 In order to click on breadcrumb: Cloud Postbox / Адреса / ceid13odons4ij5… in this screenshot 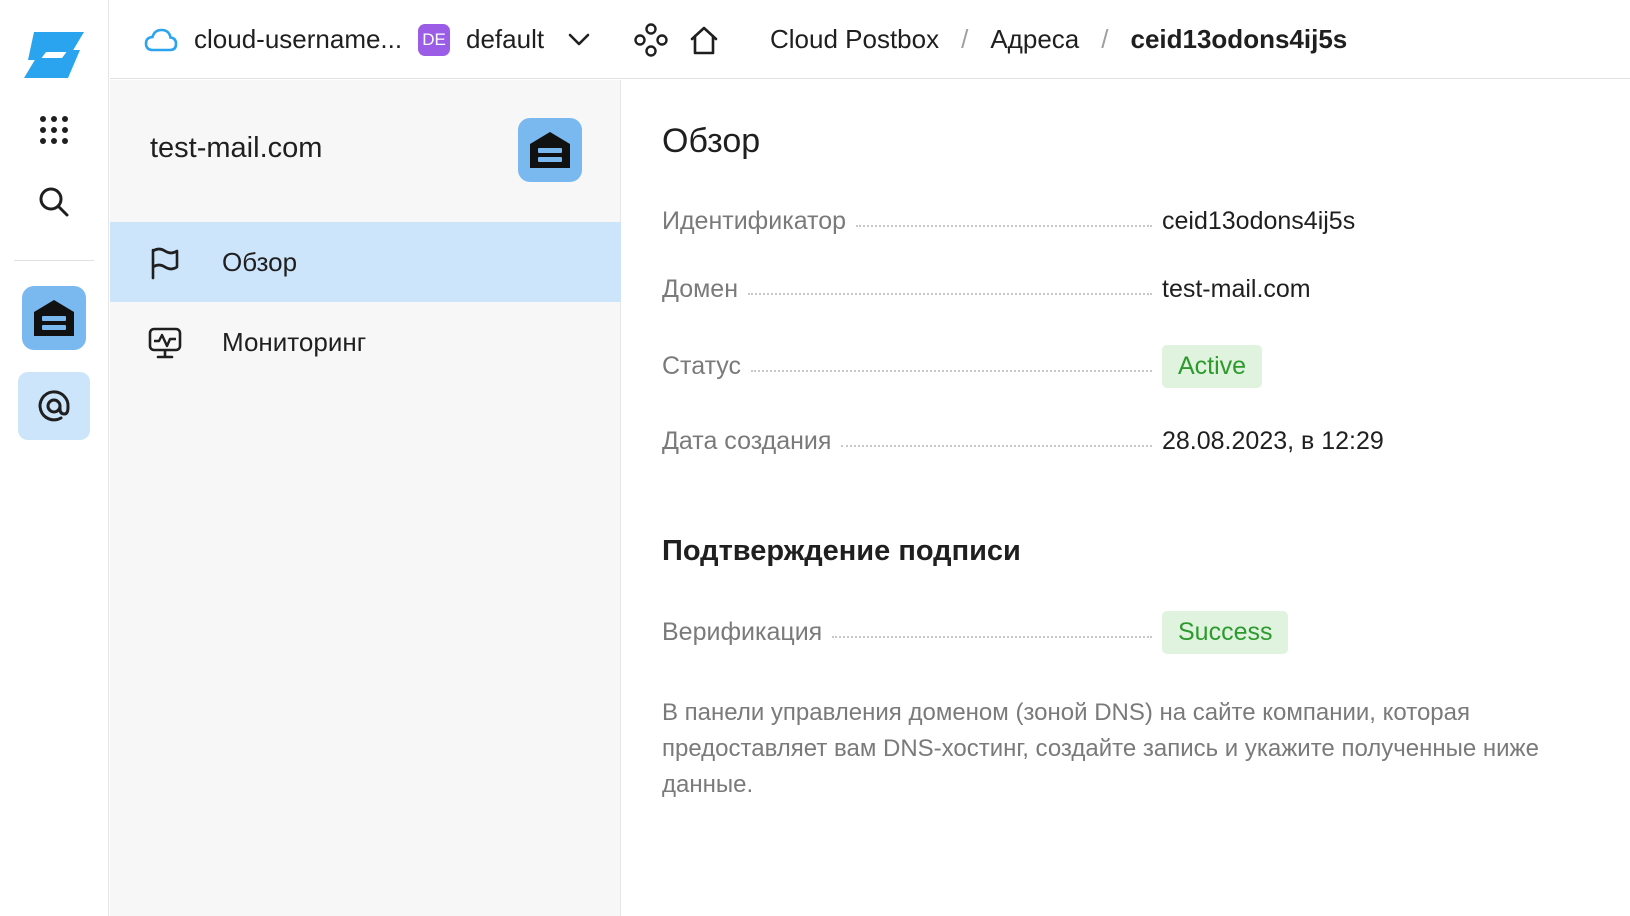, I will do `click(1058, 39)`.